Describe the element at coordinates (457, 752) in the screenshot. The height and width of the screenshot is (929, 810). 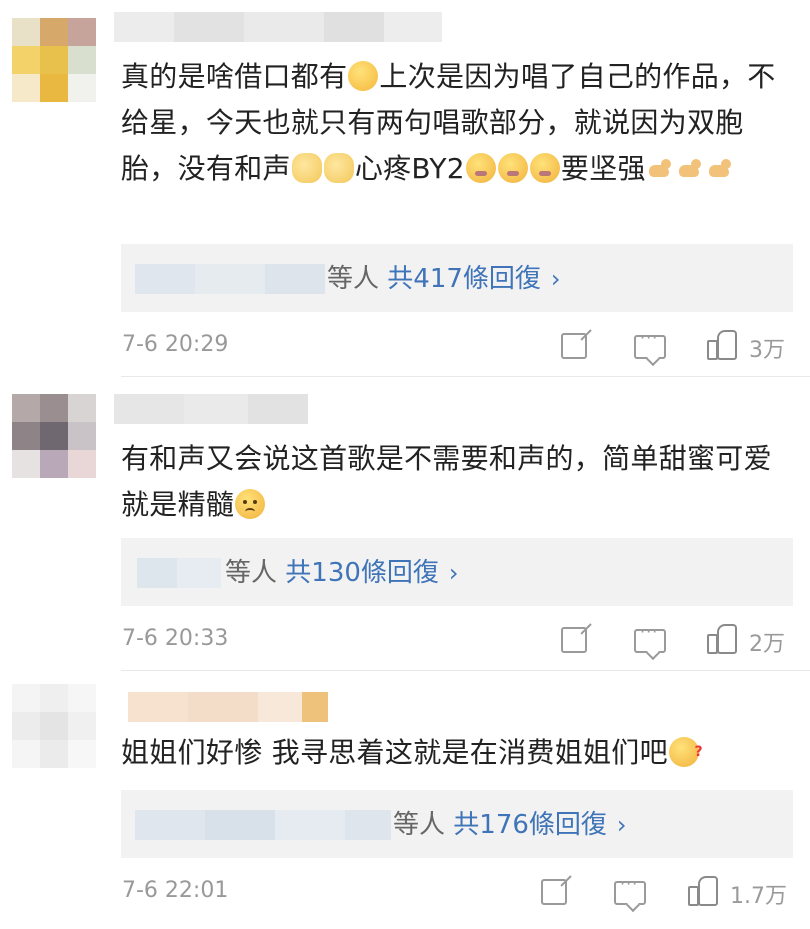
I see `comment-text: 姐姐们好惨 我寻思着这就是在消费姐姐们吧` at that location.